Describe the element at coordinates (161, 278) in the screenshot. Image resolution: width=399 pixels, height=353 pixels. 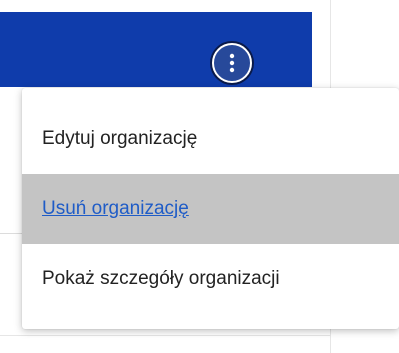
I see `menu-item-label: Pokaż szczegóły organizacji` at that location.